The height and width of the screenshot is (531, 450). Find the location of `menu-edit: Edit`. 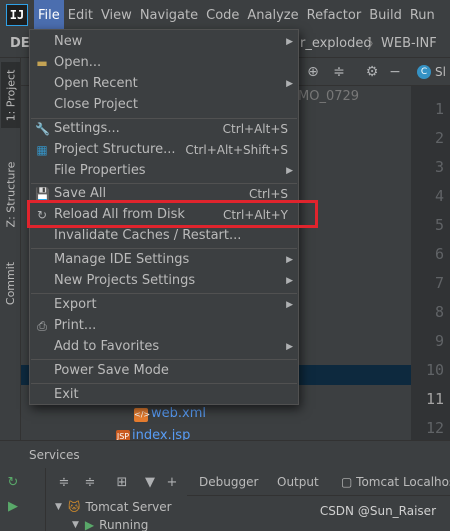

menu-edit: Edit is located at coordinates (80, 15).